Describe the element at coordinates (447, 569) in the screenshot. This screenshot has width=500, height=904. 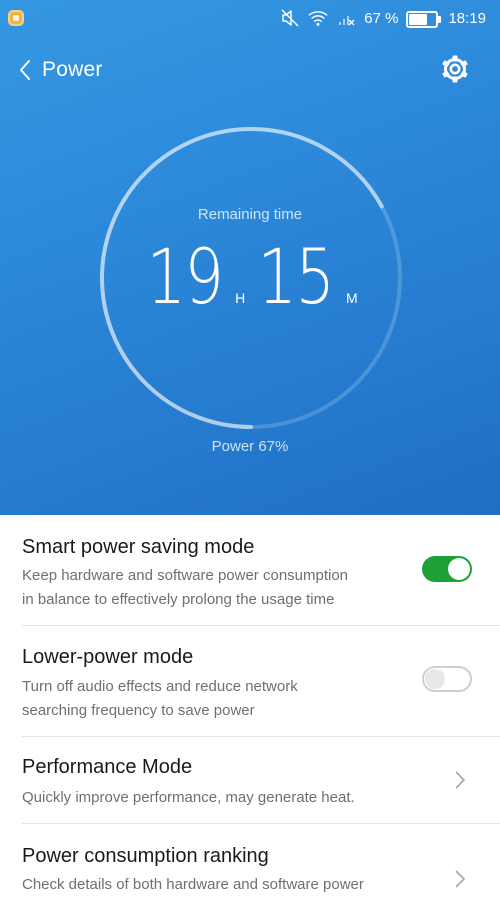
I see `smart-power-saving-toggle` at that location.